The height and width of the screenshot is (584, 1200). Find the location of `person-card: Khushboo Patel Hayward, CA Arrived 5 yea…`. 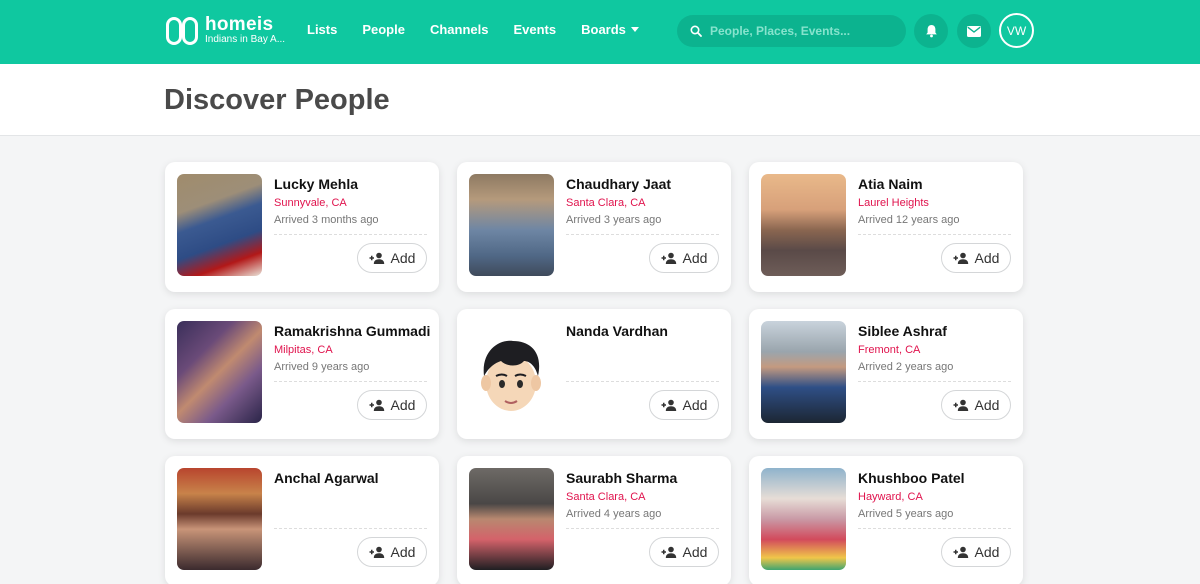

person-card: Khushboo Patel Hayward, CA Arrived 5 yea… is located at coordinates (886, 520).